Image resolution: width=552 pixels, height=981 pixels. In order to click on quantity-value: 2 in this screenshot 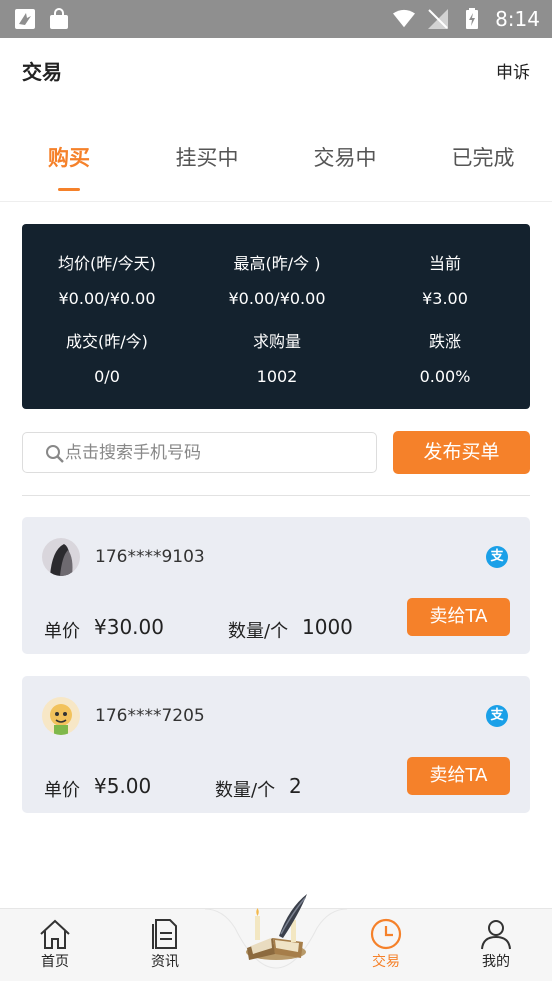, I will do `click(295, 786)`.